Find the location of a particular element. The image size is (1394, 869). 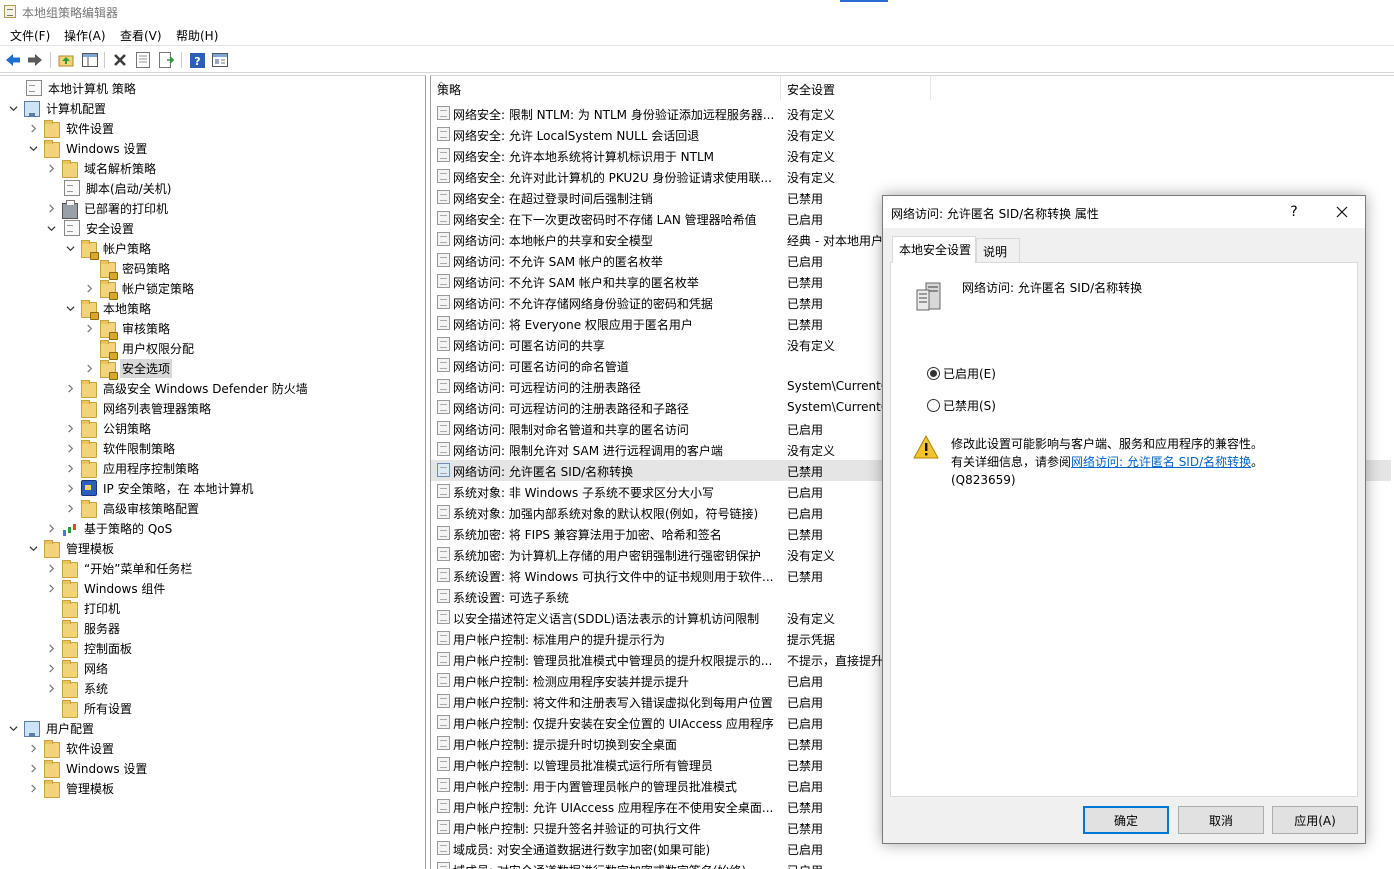

export-list-icon is located at coordinates (167, 60).